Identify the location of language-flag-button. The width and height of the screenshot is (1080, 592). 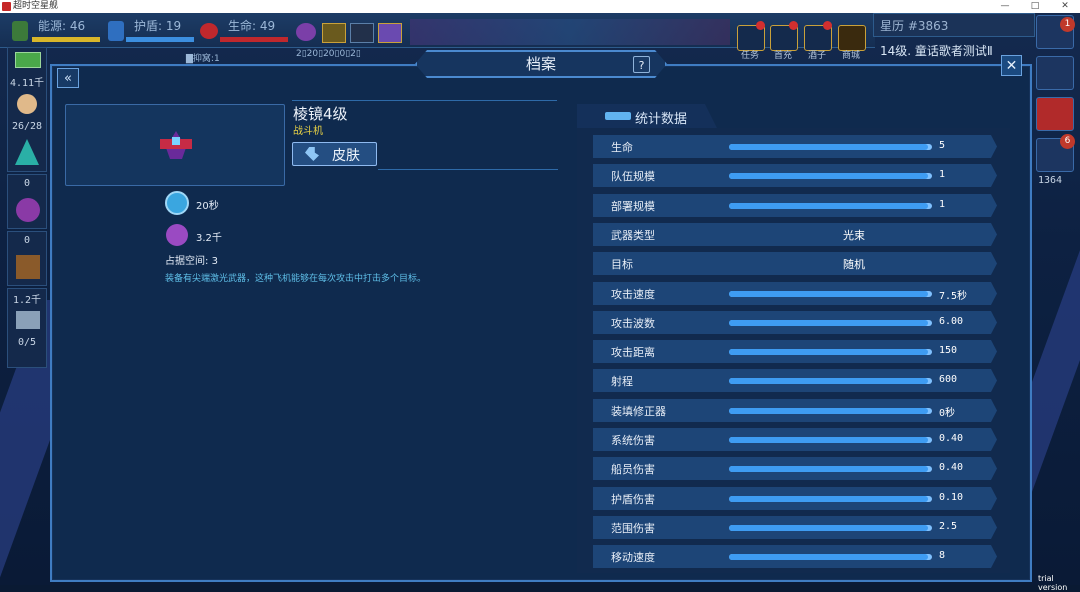
(1055, 114).